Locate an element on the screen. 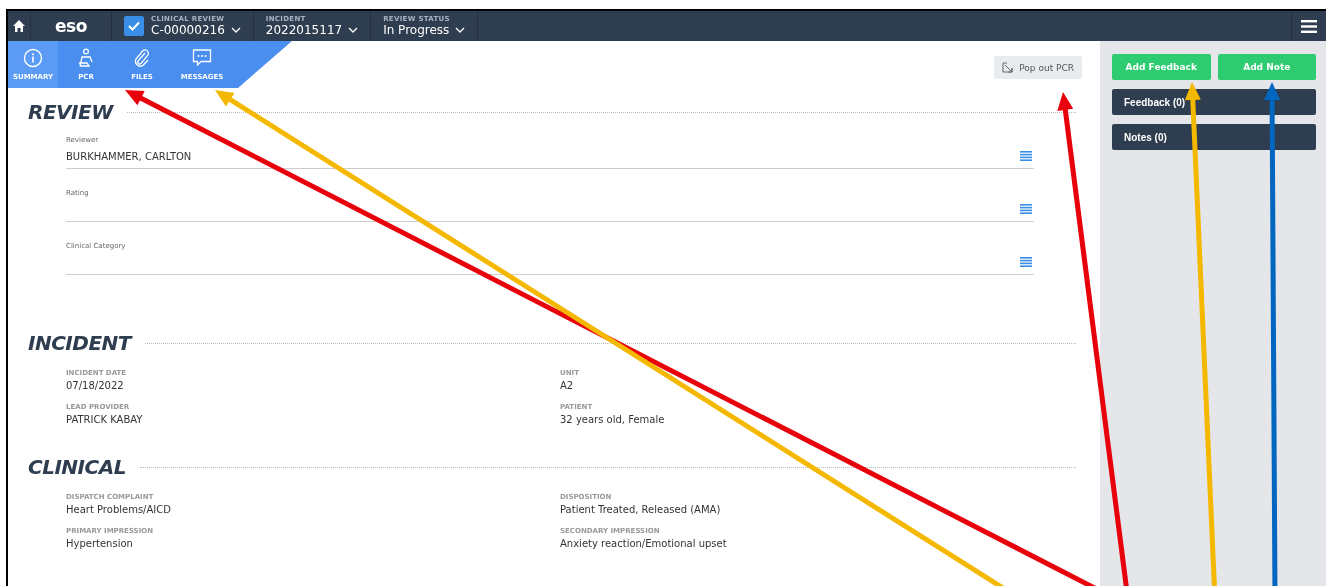  section-heading: INCIDENT is located at coordinates (79, 343).